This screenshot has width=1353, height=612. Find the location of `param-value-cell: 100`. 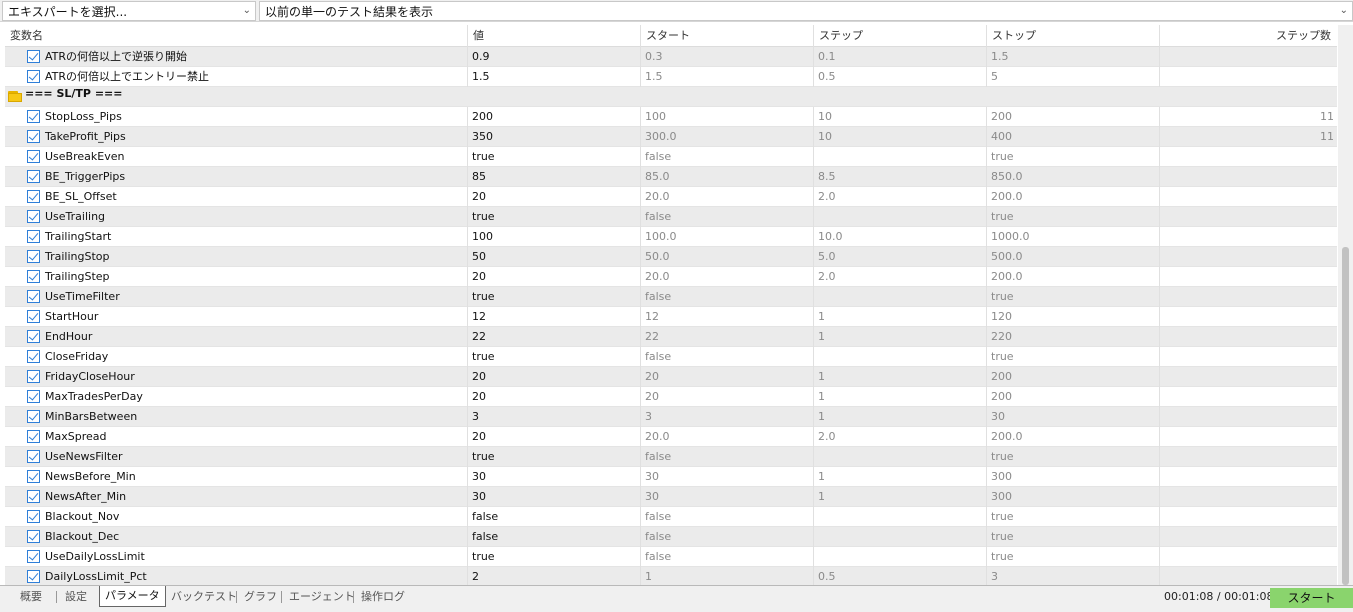

param-value-cell: 100 is located at coordinates (554, 237).